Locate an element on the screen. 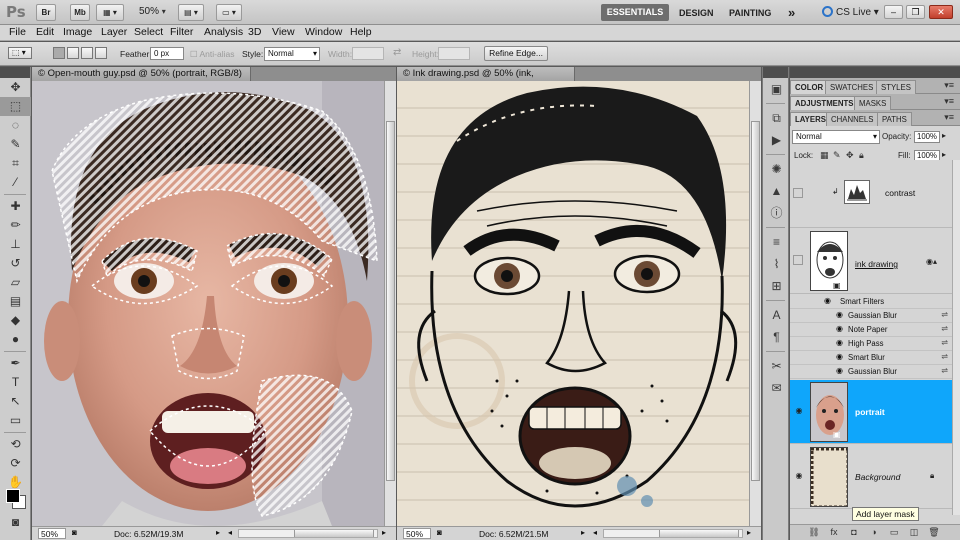 The image size is (960, 540). more-workspaces-button: » is located at coordinates (791, 12).